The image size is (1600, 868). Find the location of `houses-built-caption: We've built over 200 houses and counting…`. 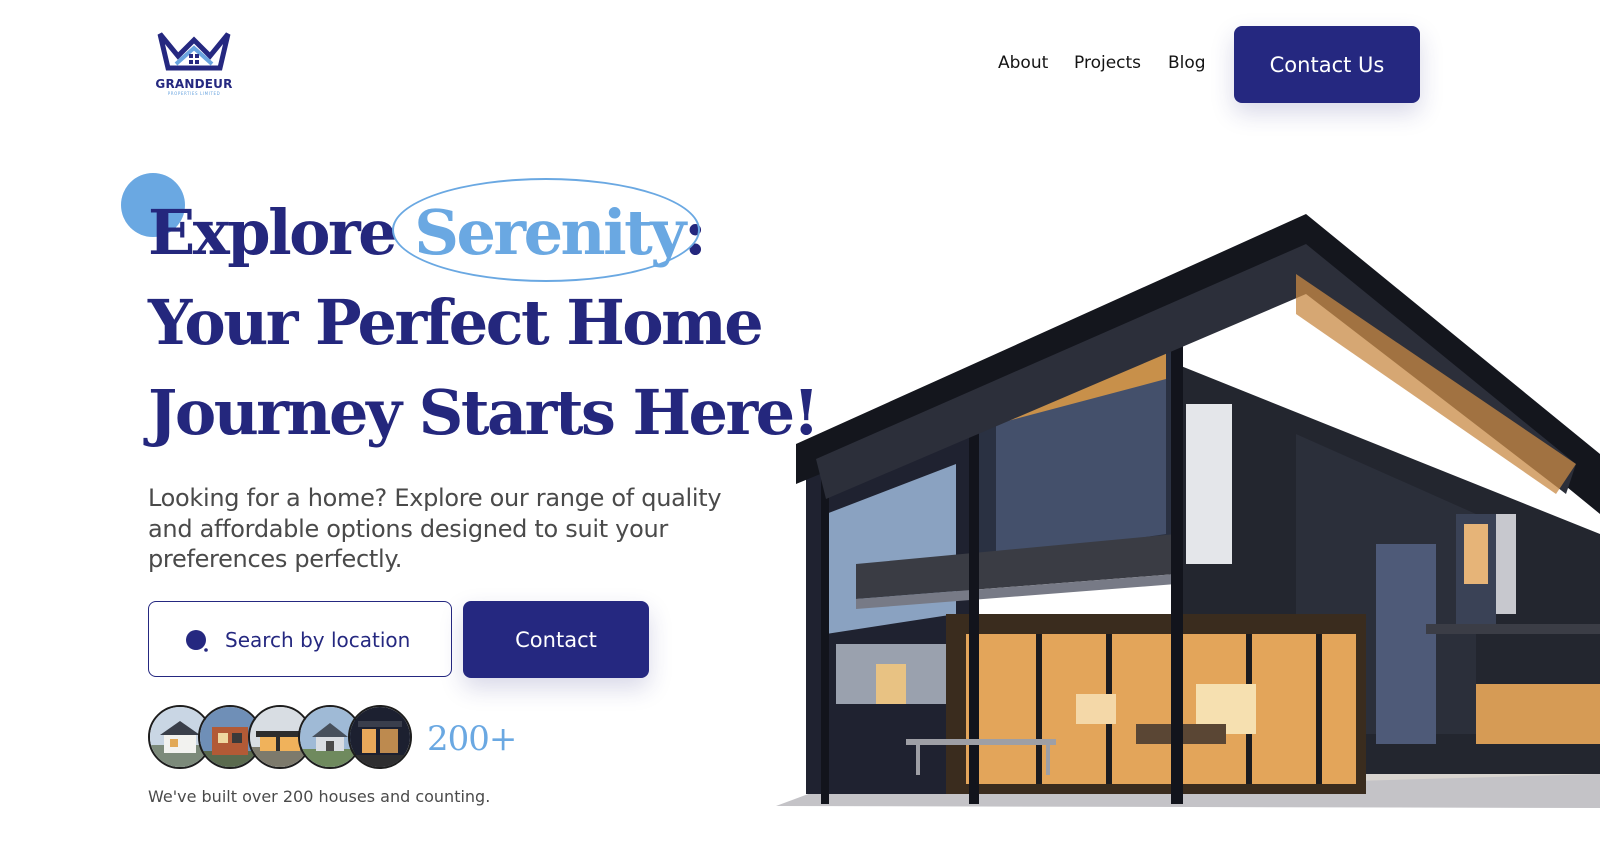

houses-built-caption: We've built over 200 houses and counting… is located at coordinates (319, 796).